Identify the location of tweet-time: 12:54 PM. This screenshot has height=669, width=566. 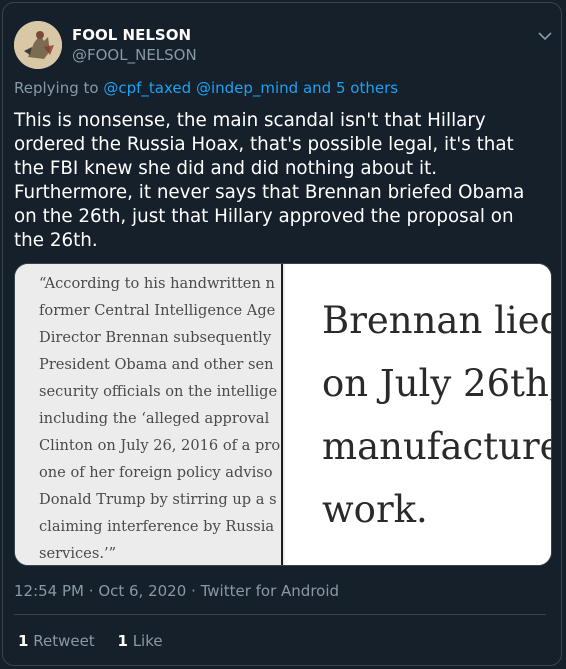
(49, 591).